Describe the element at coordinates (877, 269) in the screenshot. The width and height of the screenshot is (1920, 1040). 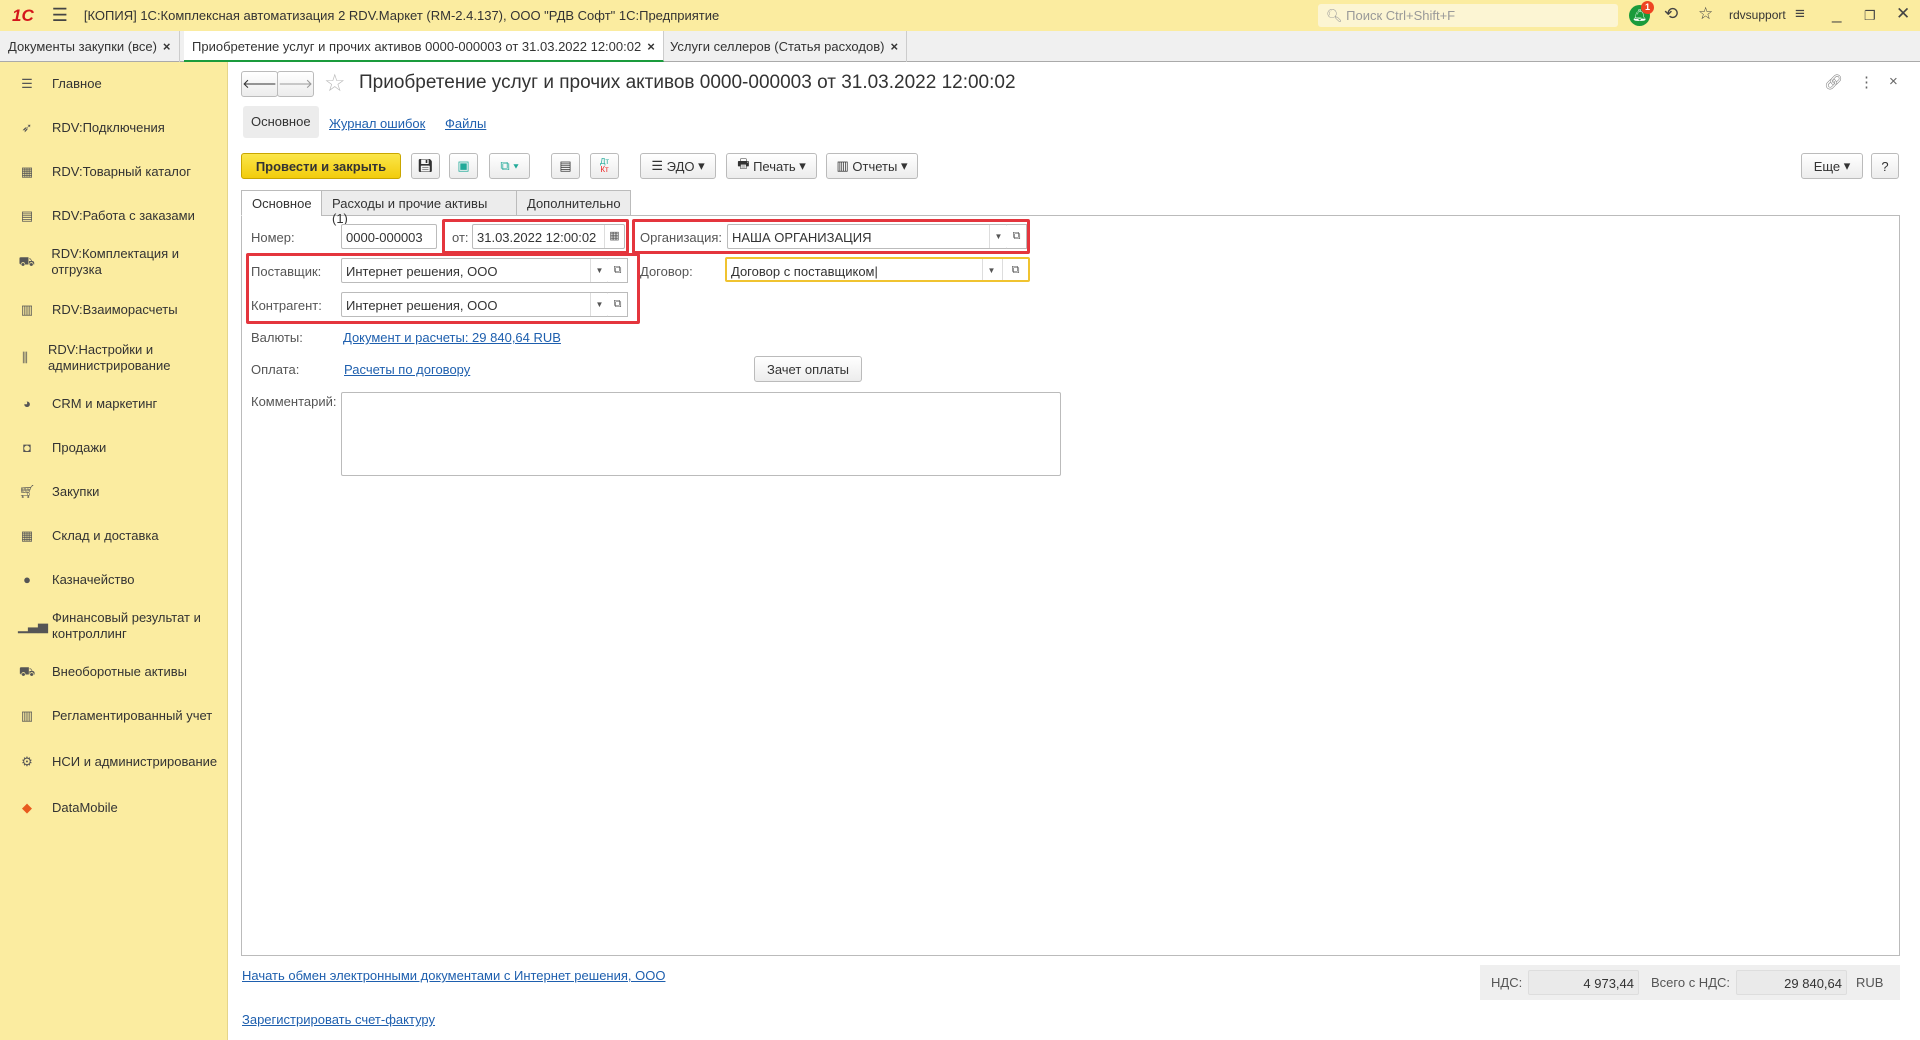
I see `contract-field: Договор с поставщиком| ▼ ⧉` at that location.